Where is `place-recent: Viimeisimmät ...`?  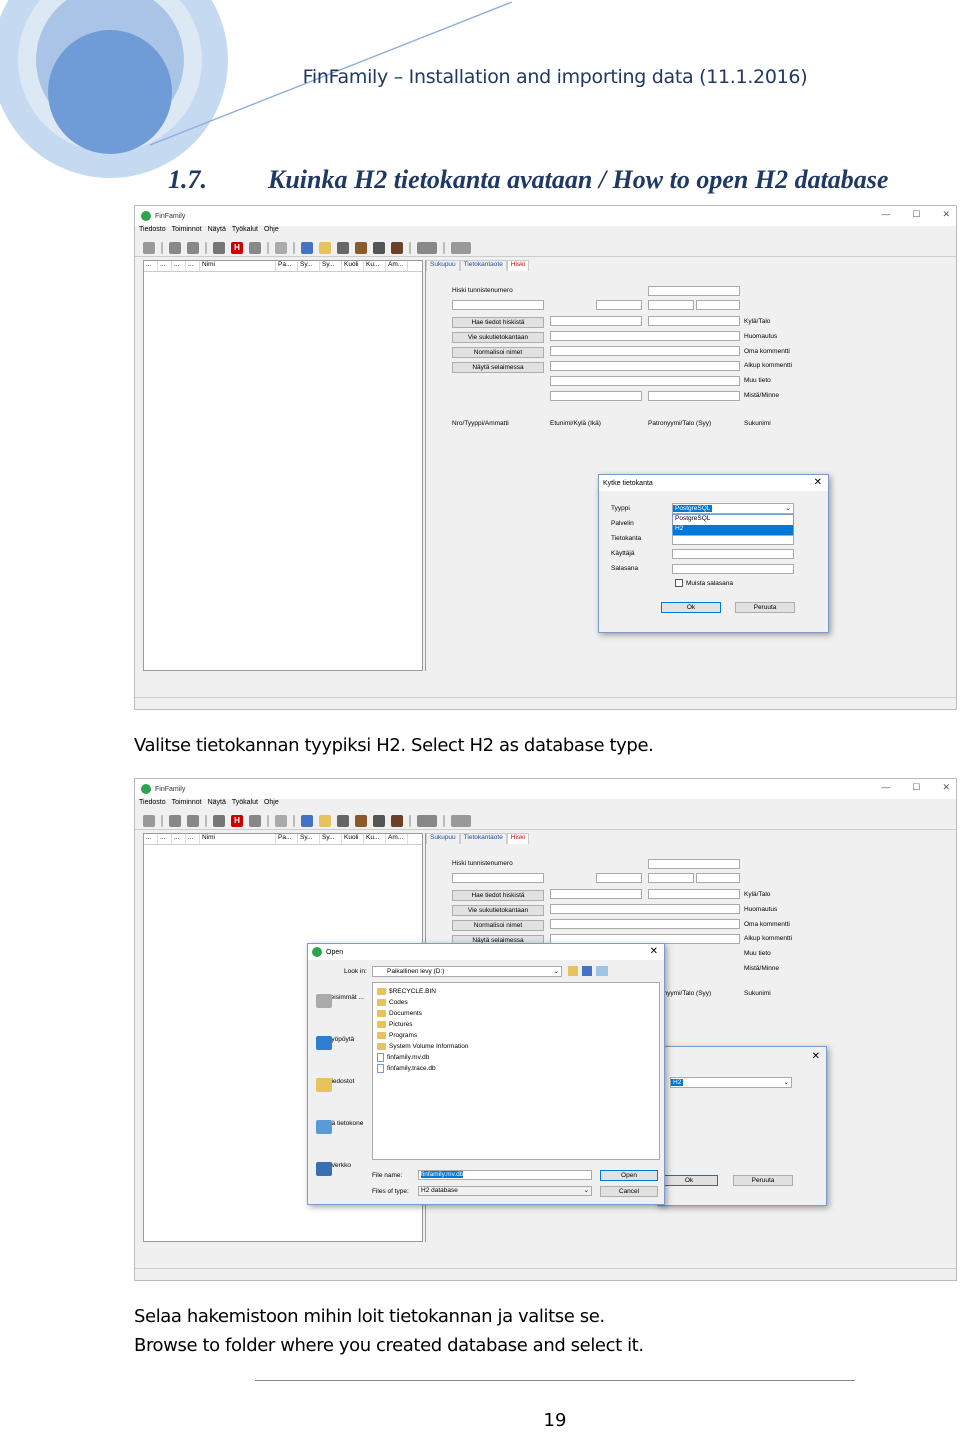
place-recent: Viimeisimmät ... is located at coordinates (341, 1001).